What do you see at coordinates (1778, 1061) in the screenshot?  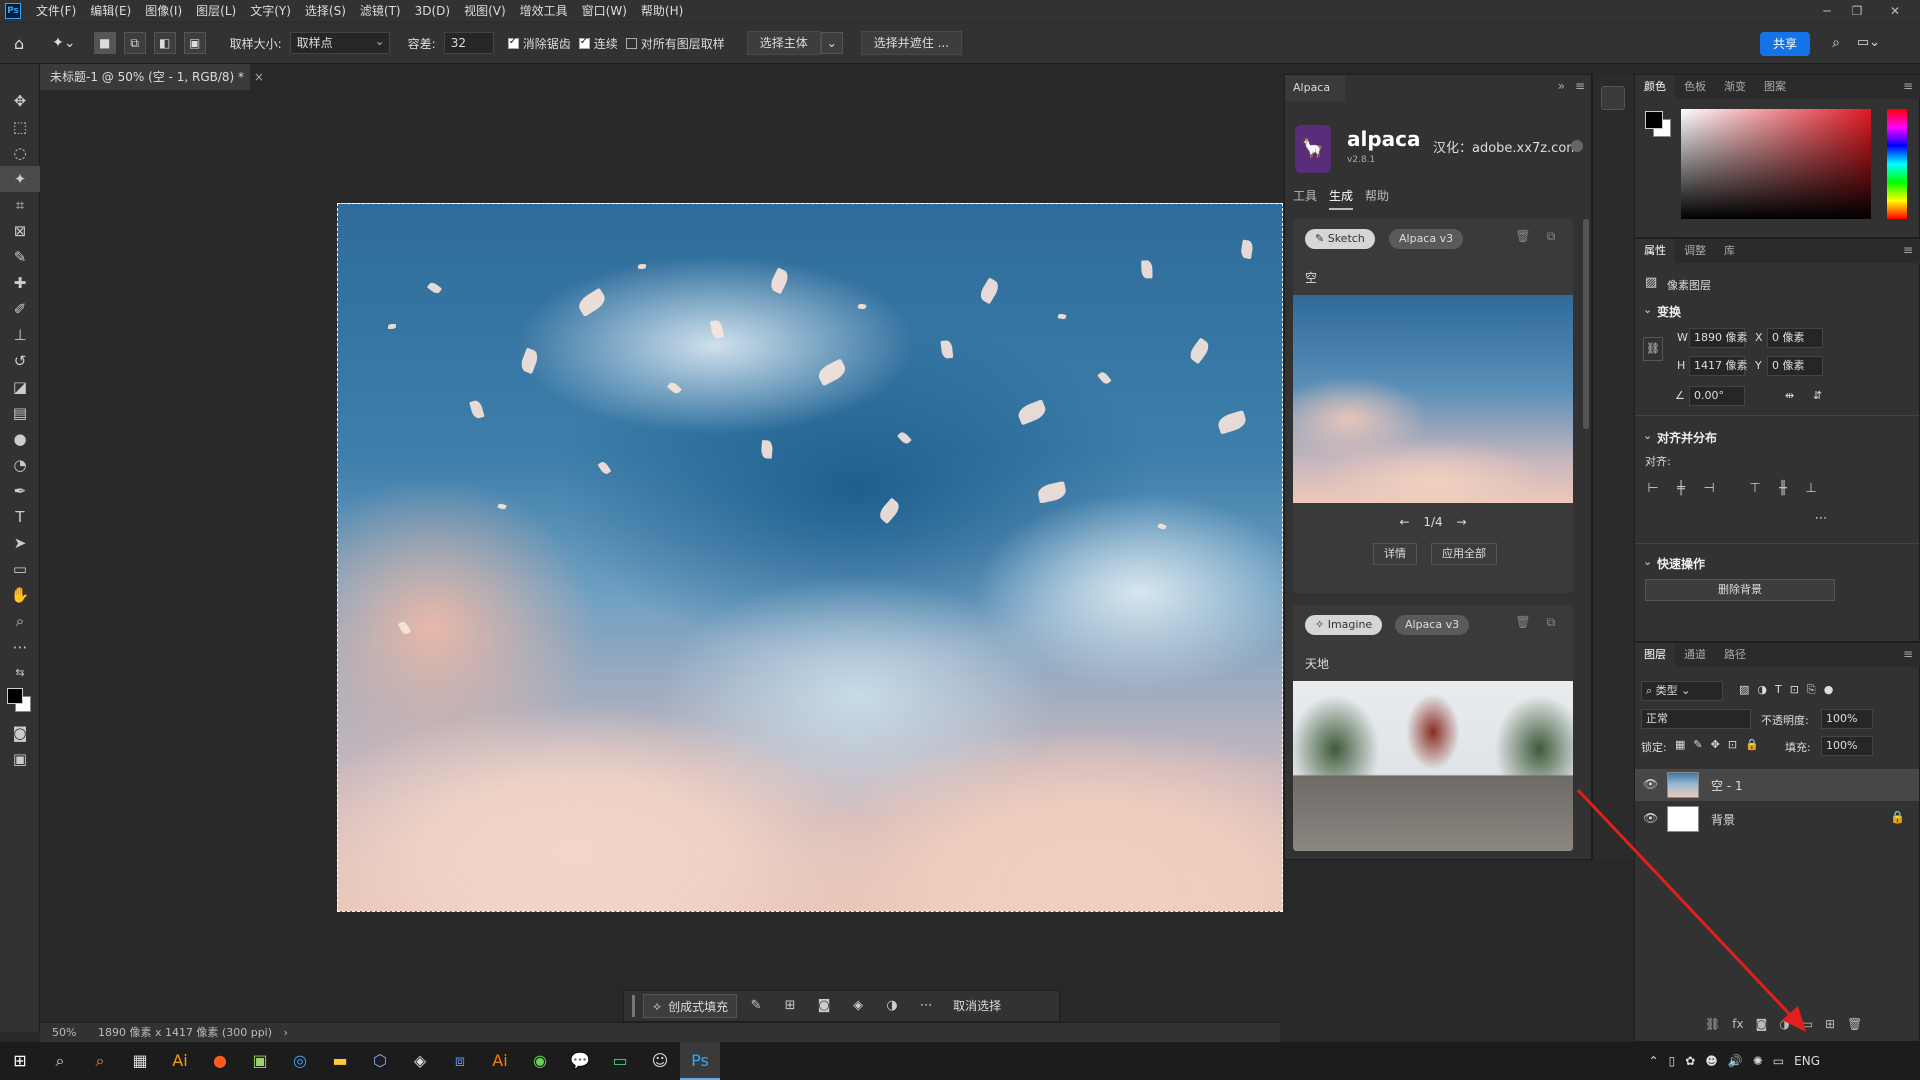 I see `network-icon: ▭` at bounding box center [1778, 1061].